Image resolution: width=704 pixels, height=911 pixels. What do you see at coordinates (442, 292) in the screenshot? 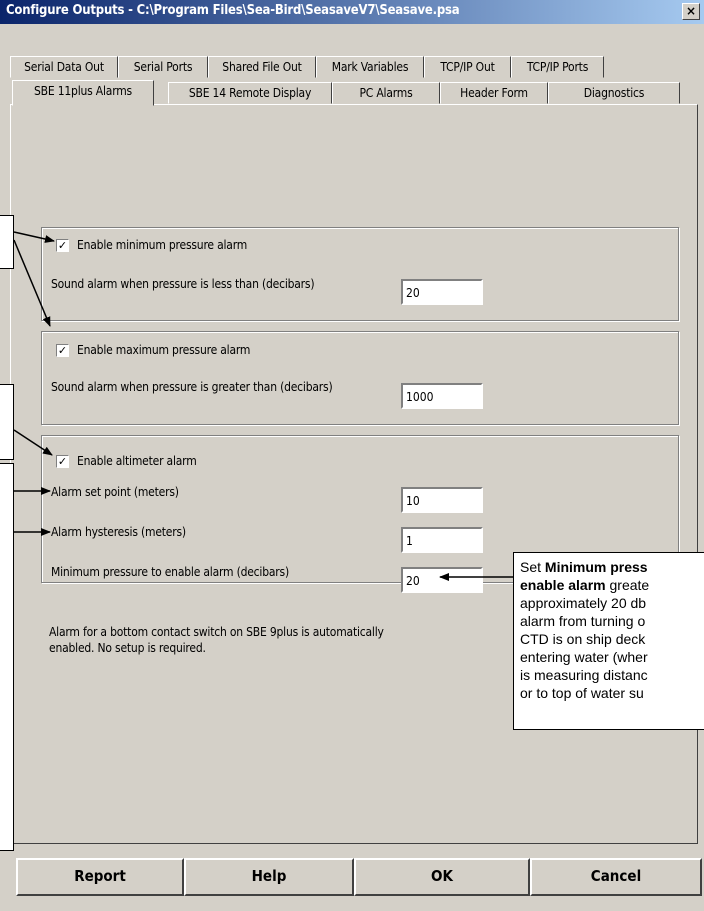
I see `min-pressure-input: 20` at bounding box center [442, 292].